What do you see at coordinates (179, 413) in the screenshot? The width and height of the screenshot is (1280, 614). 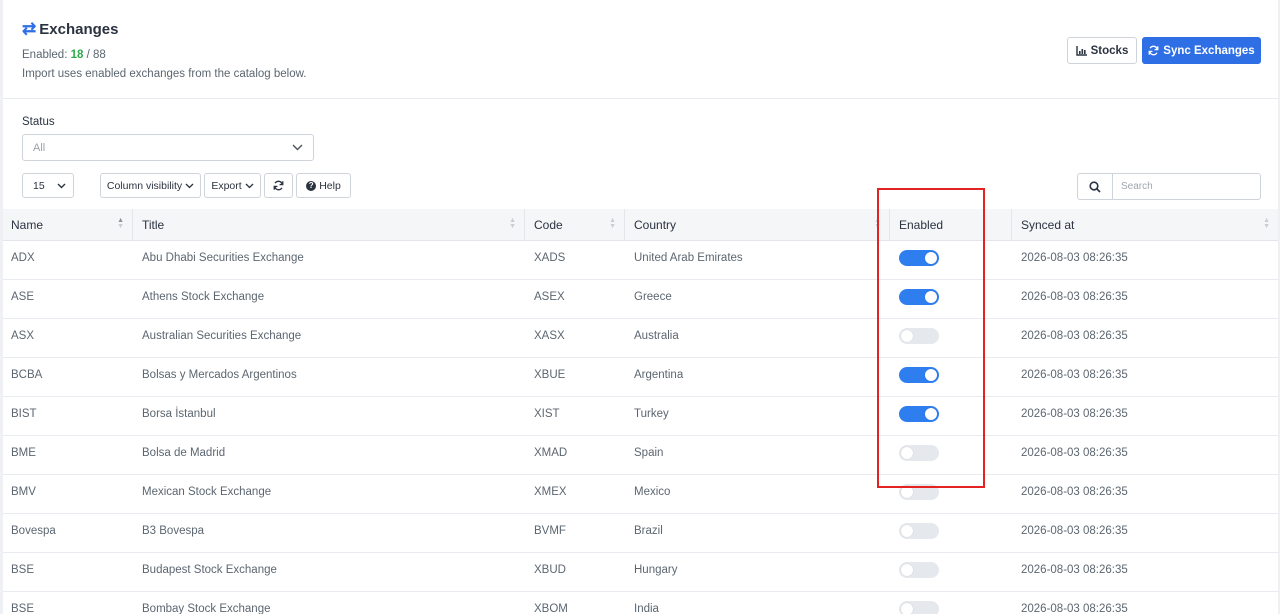 I see `cell-title: Borsa İstanbul` at bounding box center [179, 413].